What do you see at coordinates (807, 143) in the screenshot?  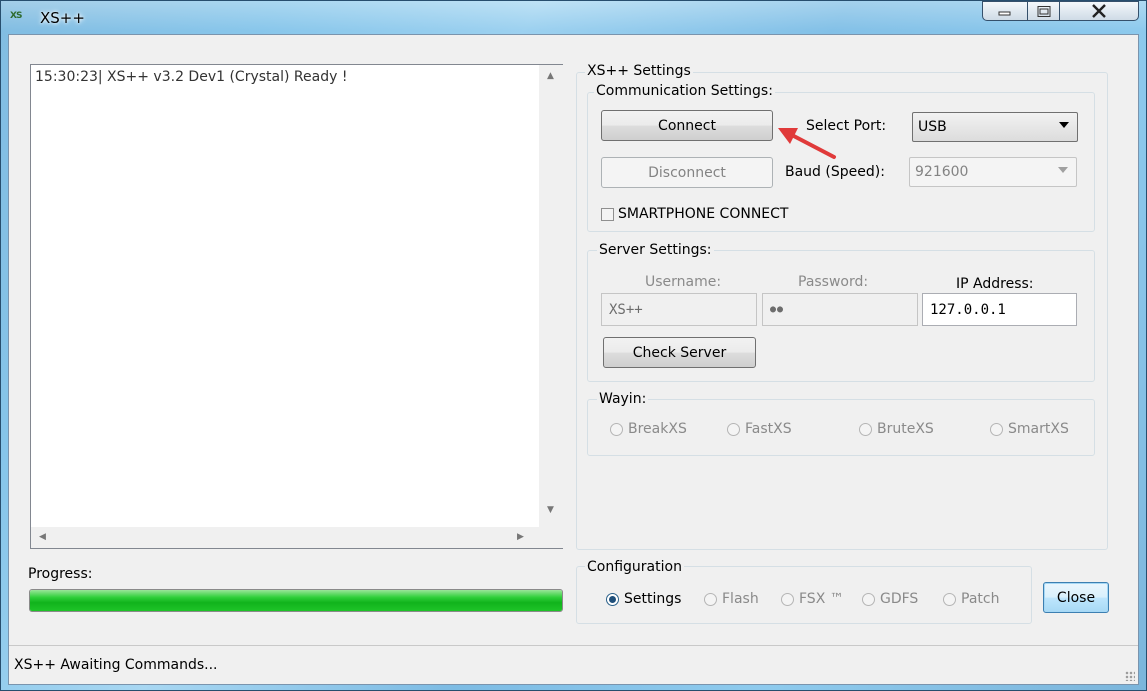 I see `annotation-arrow-icon` at bounding box center [807, 143].